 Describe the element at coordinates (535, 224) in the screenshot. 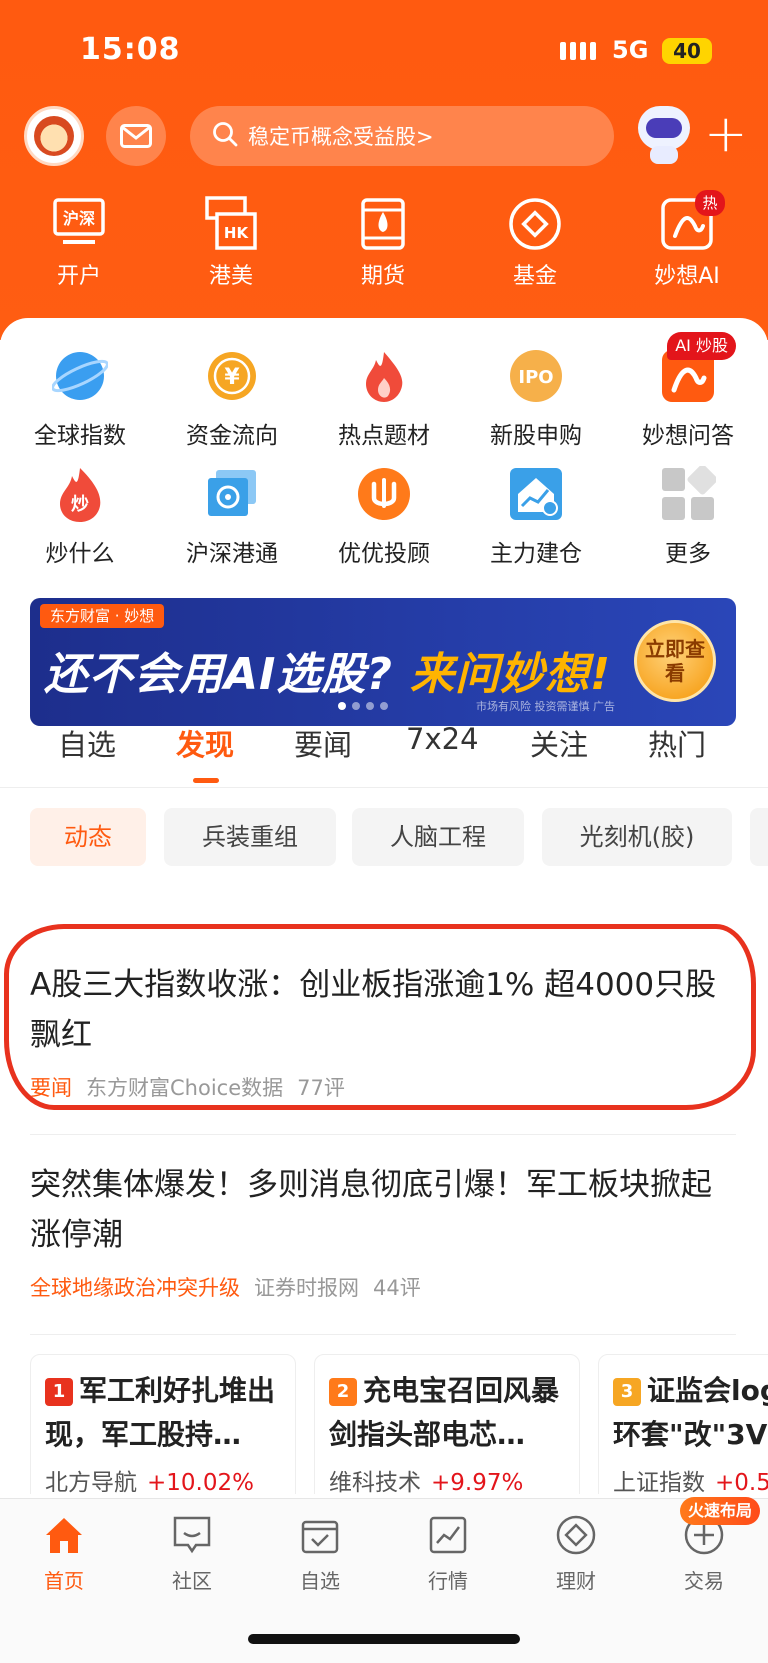

I see `fund-icon` at that location.